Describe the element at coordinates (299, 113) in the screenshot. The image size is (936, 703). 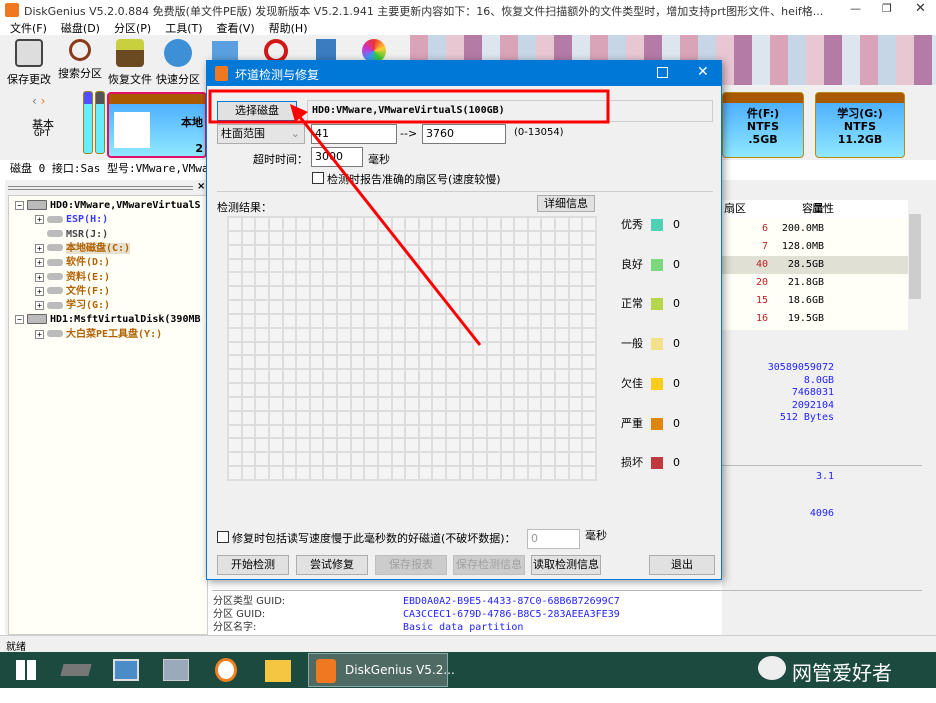
I see `arrow-head-icon` at that location.